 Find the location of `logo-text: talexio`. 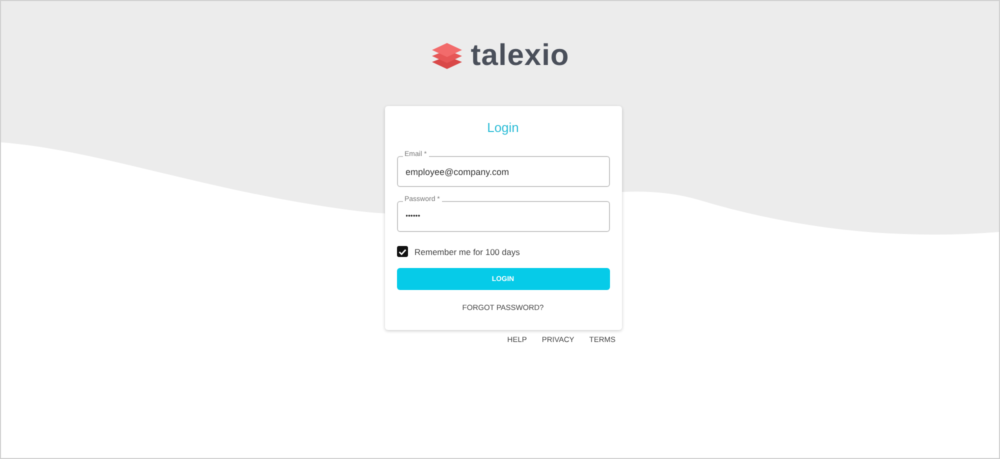

logo-text: talexio is located at coordinates (520, 56).